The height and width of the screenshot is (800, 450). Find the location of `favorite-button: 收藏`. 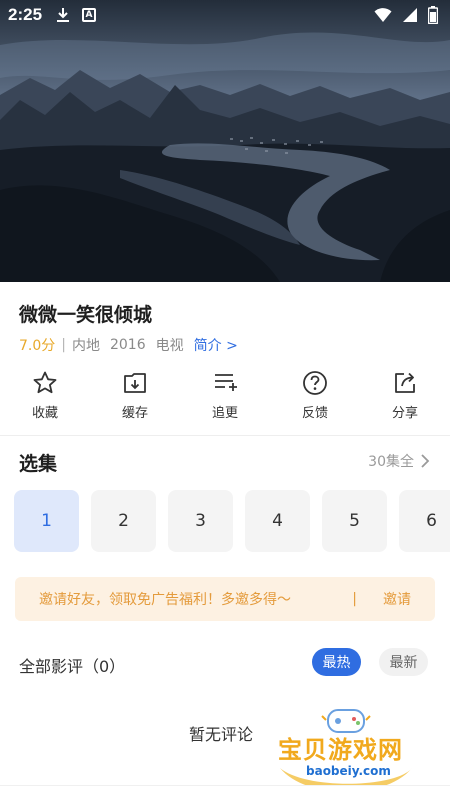

favorite-button: 收藏 is located at coordinates (45, 398).